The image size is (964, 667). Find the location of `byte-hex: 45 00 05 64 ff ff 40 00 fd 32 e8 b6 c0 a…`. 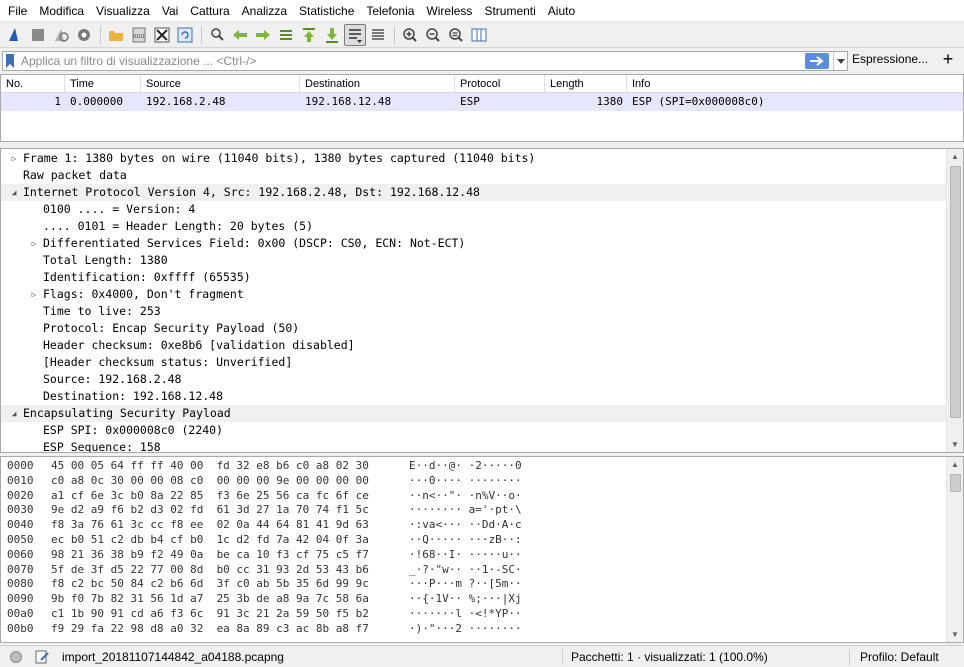

byte-hex: 45 00 05 64 ff ff 40 00 fd 32 e8 b6 c0 a… is located at coordinates (221, 466).